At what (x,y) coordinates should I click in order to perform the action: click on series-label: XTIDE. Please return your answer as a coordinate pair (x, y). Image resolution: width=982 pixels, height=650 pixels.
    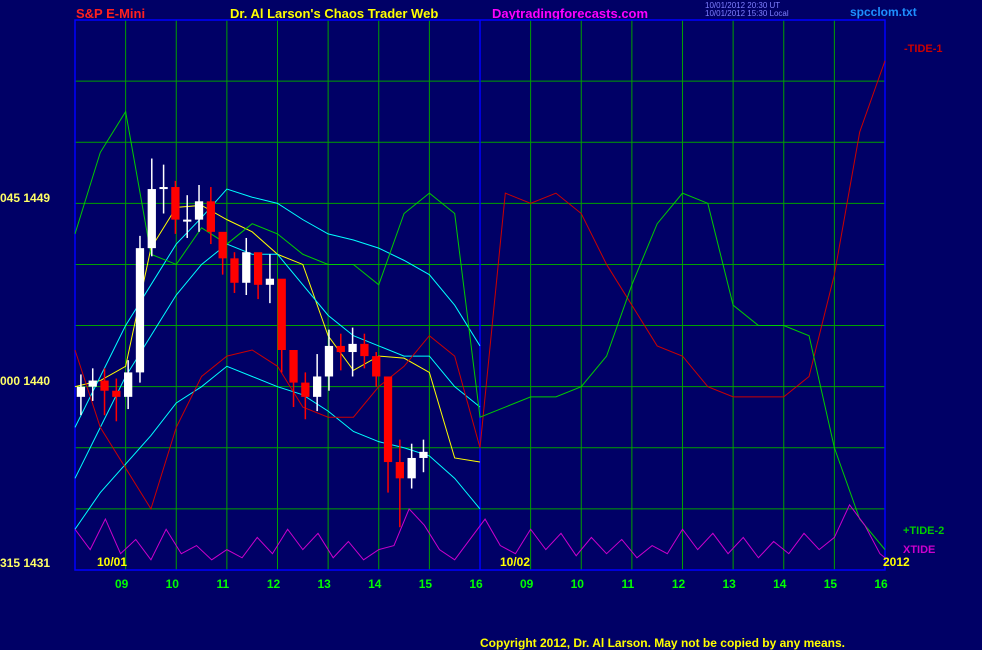
    Looking at the image, I should click on (919, 550).